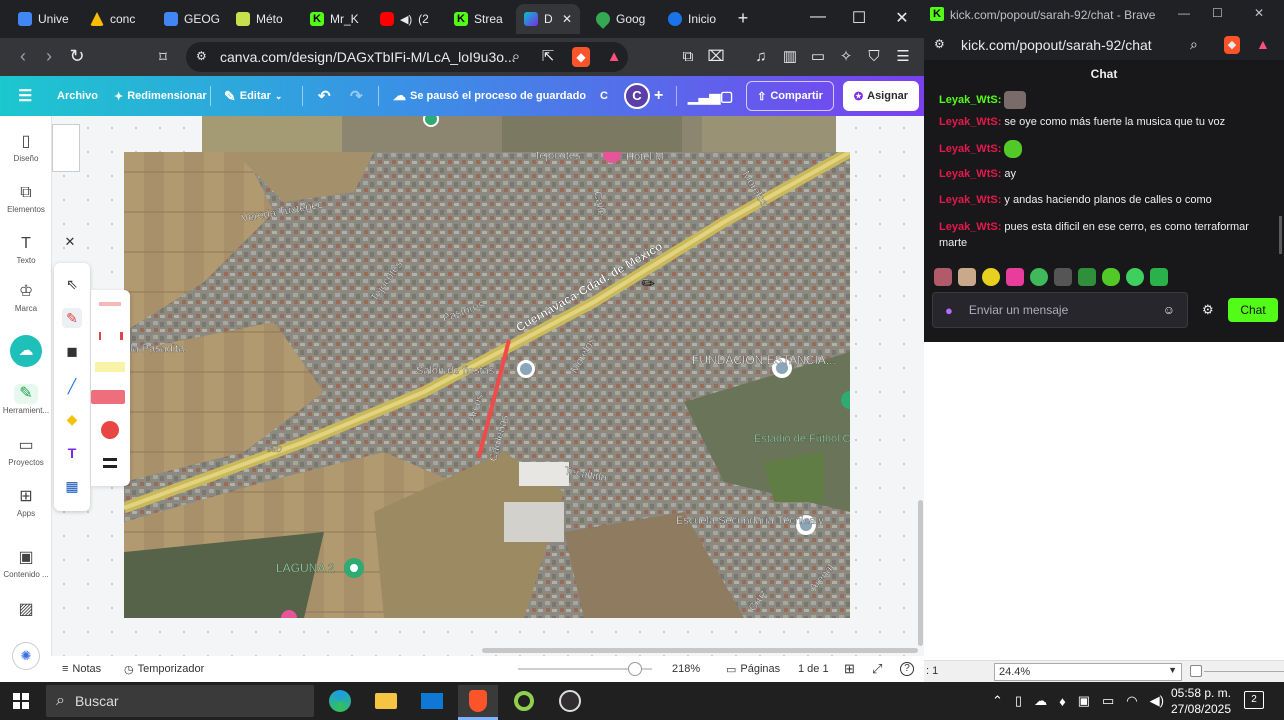 This screenshot has width=1284, height=720. I want to click on tab-mr-k: K Mr_K, so click(335, 19).